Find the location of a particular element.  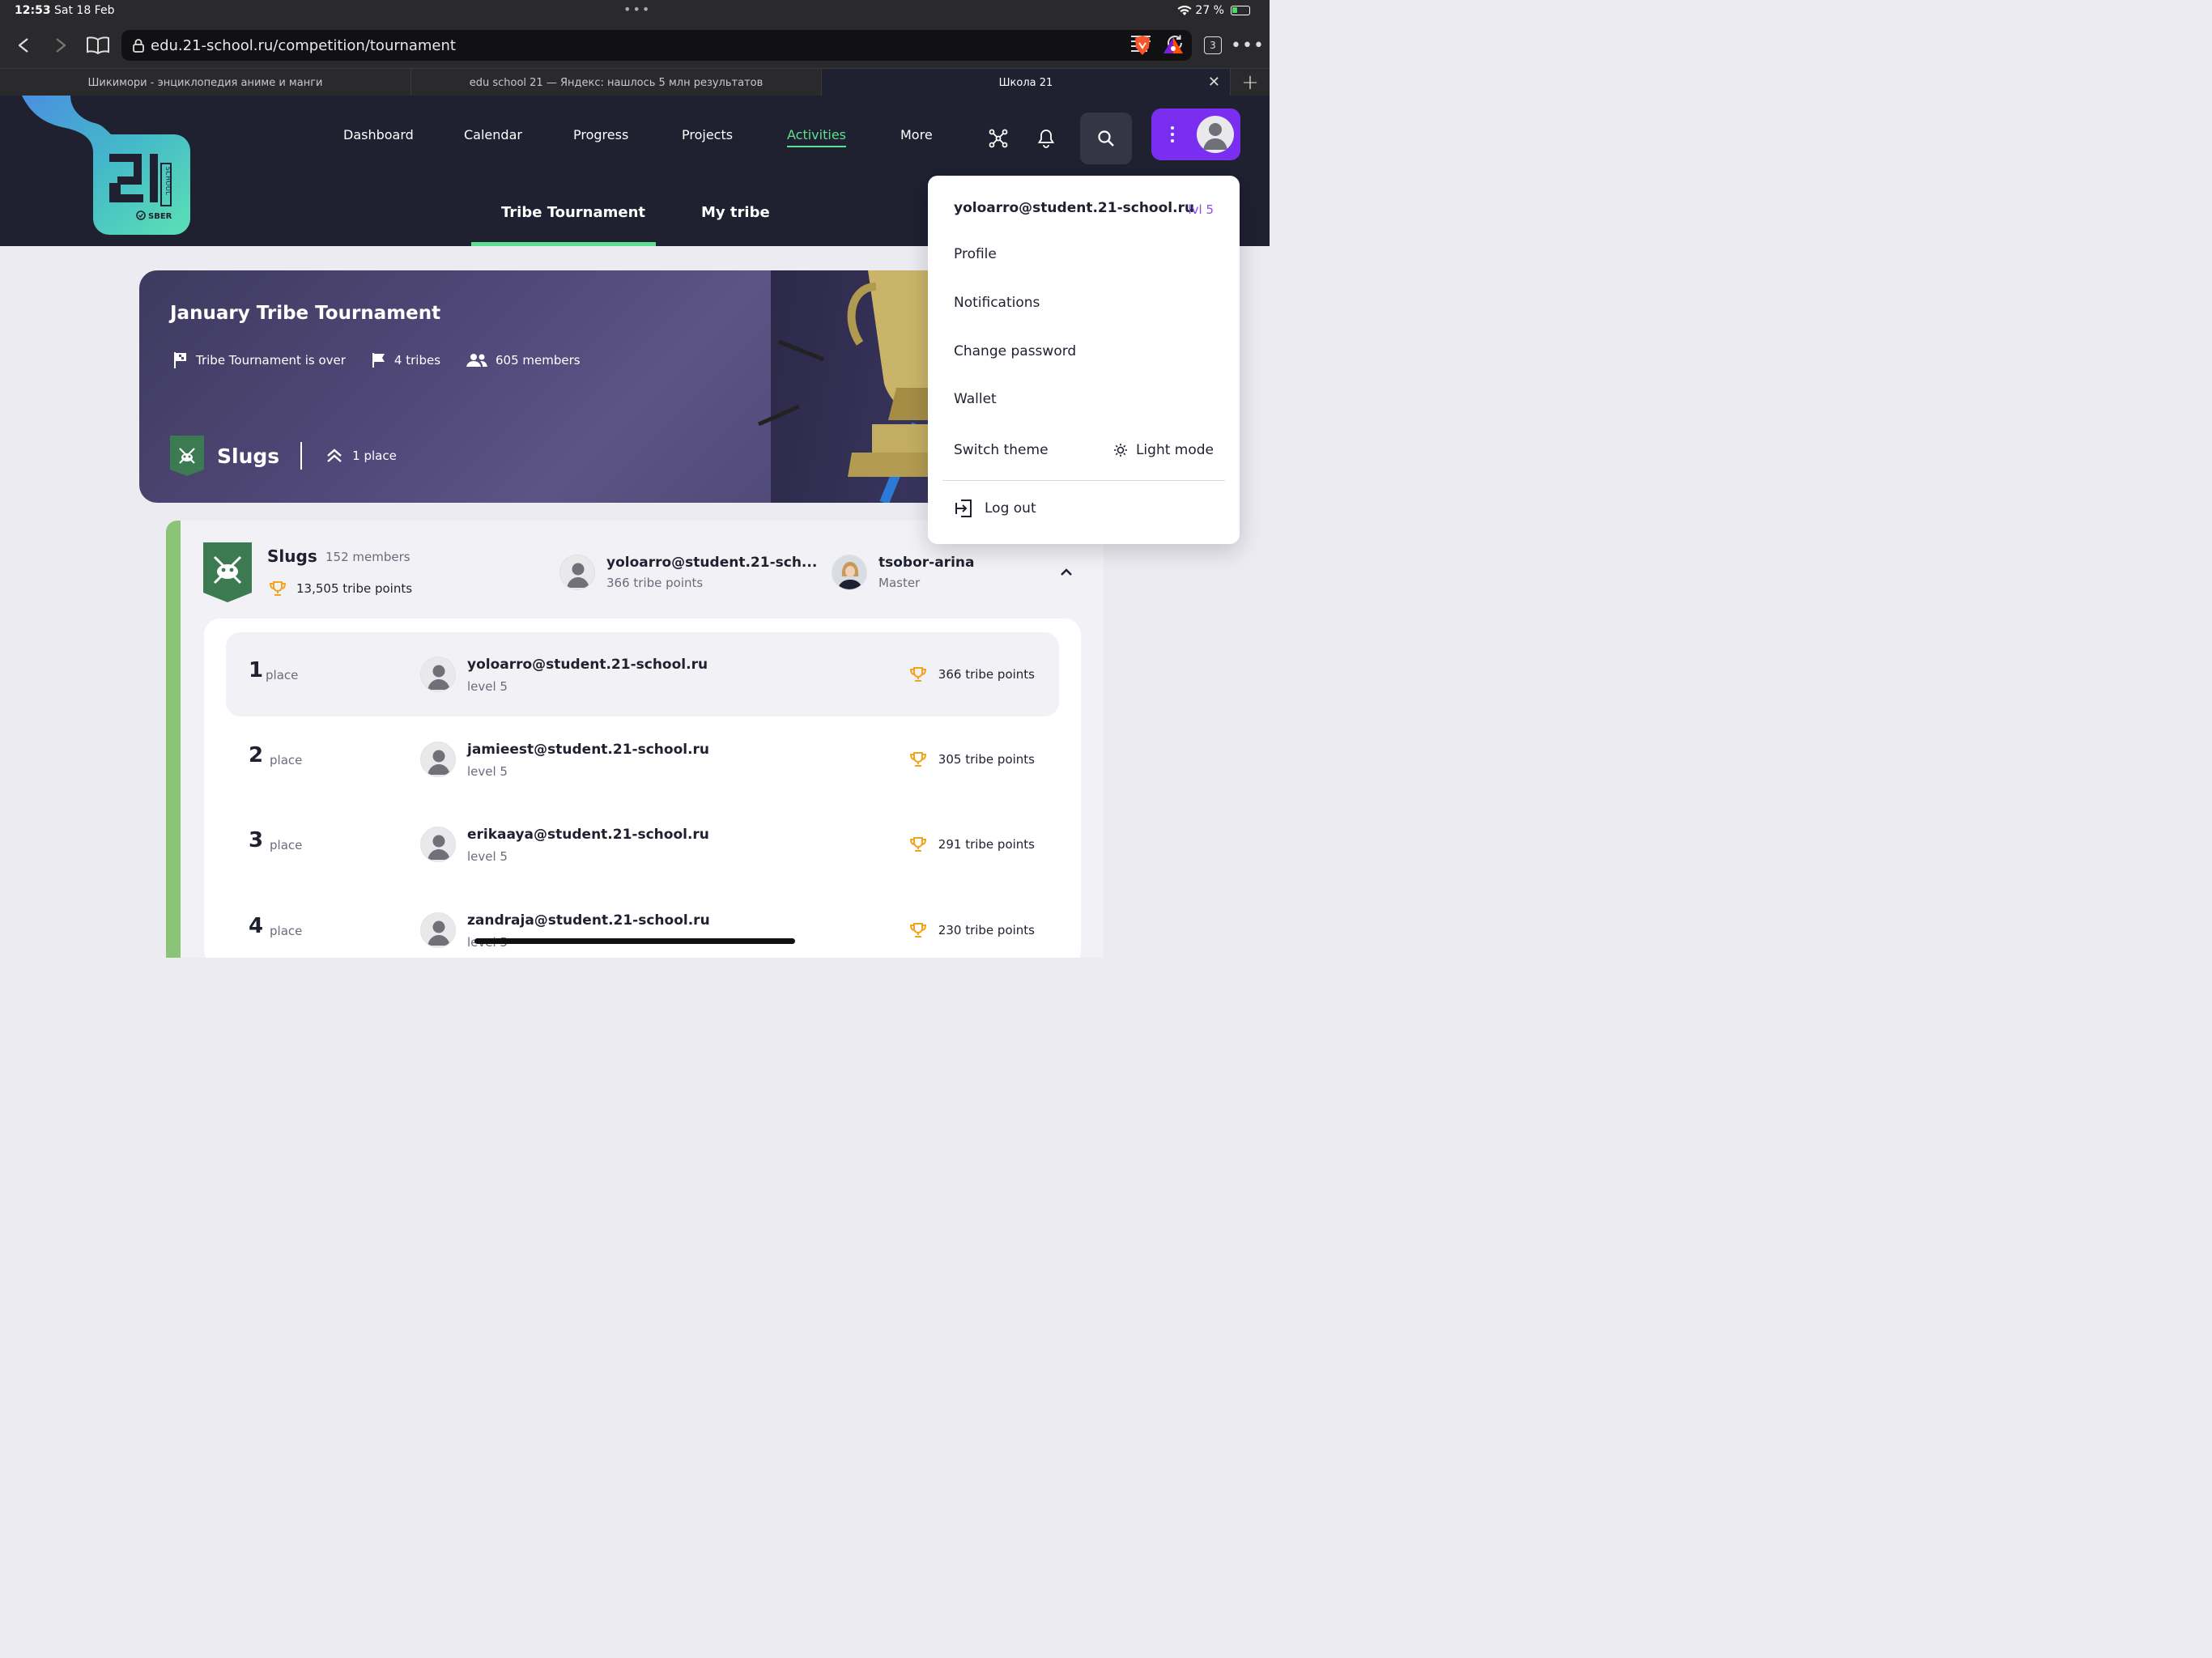

place-number: 2 is located at coordinates (257, 755).